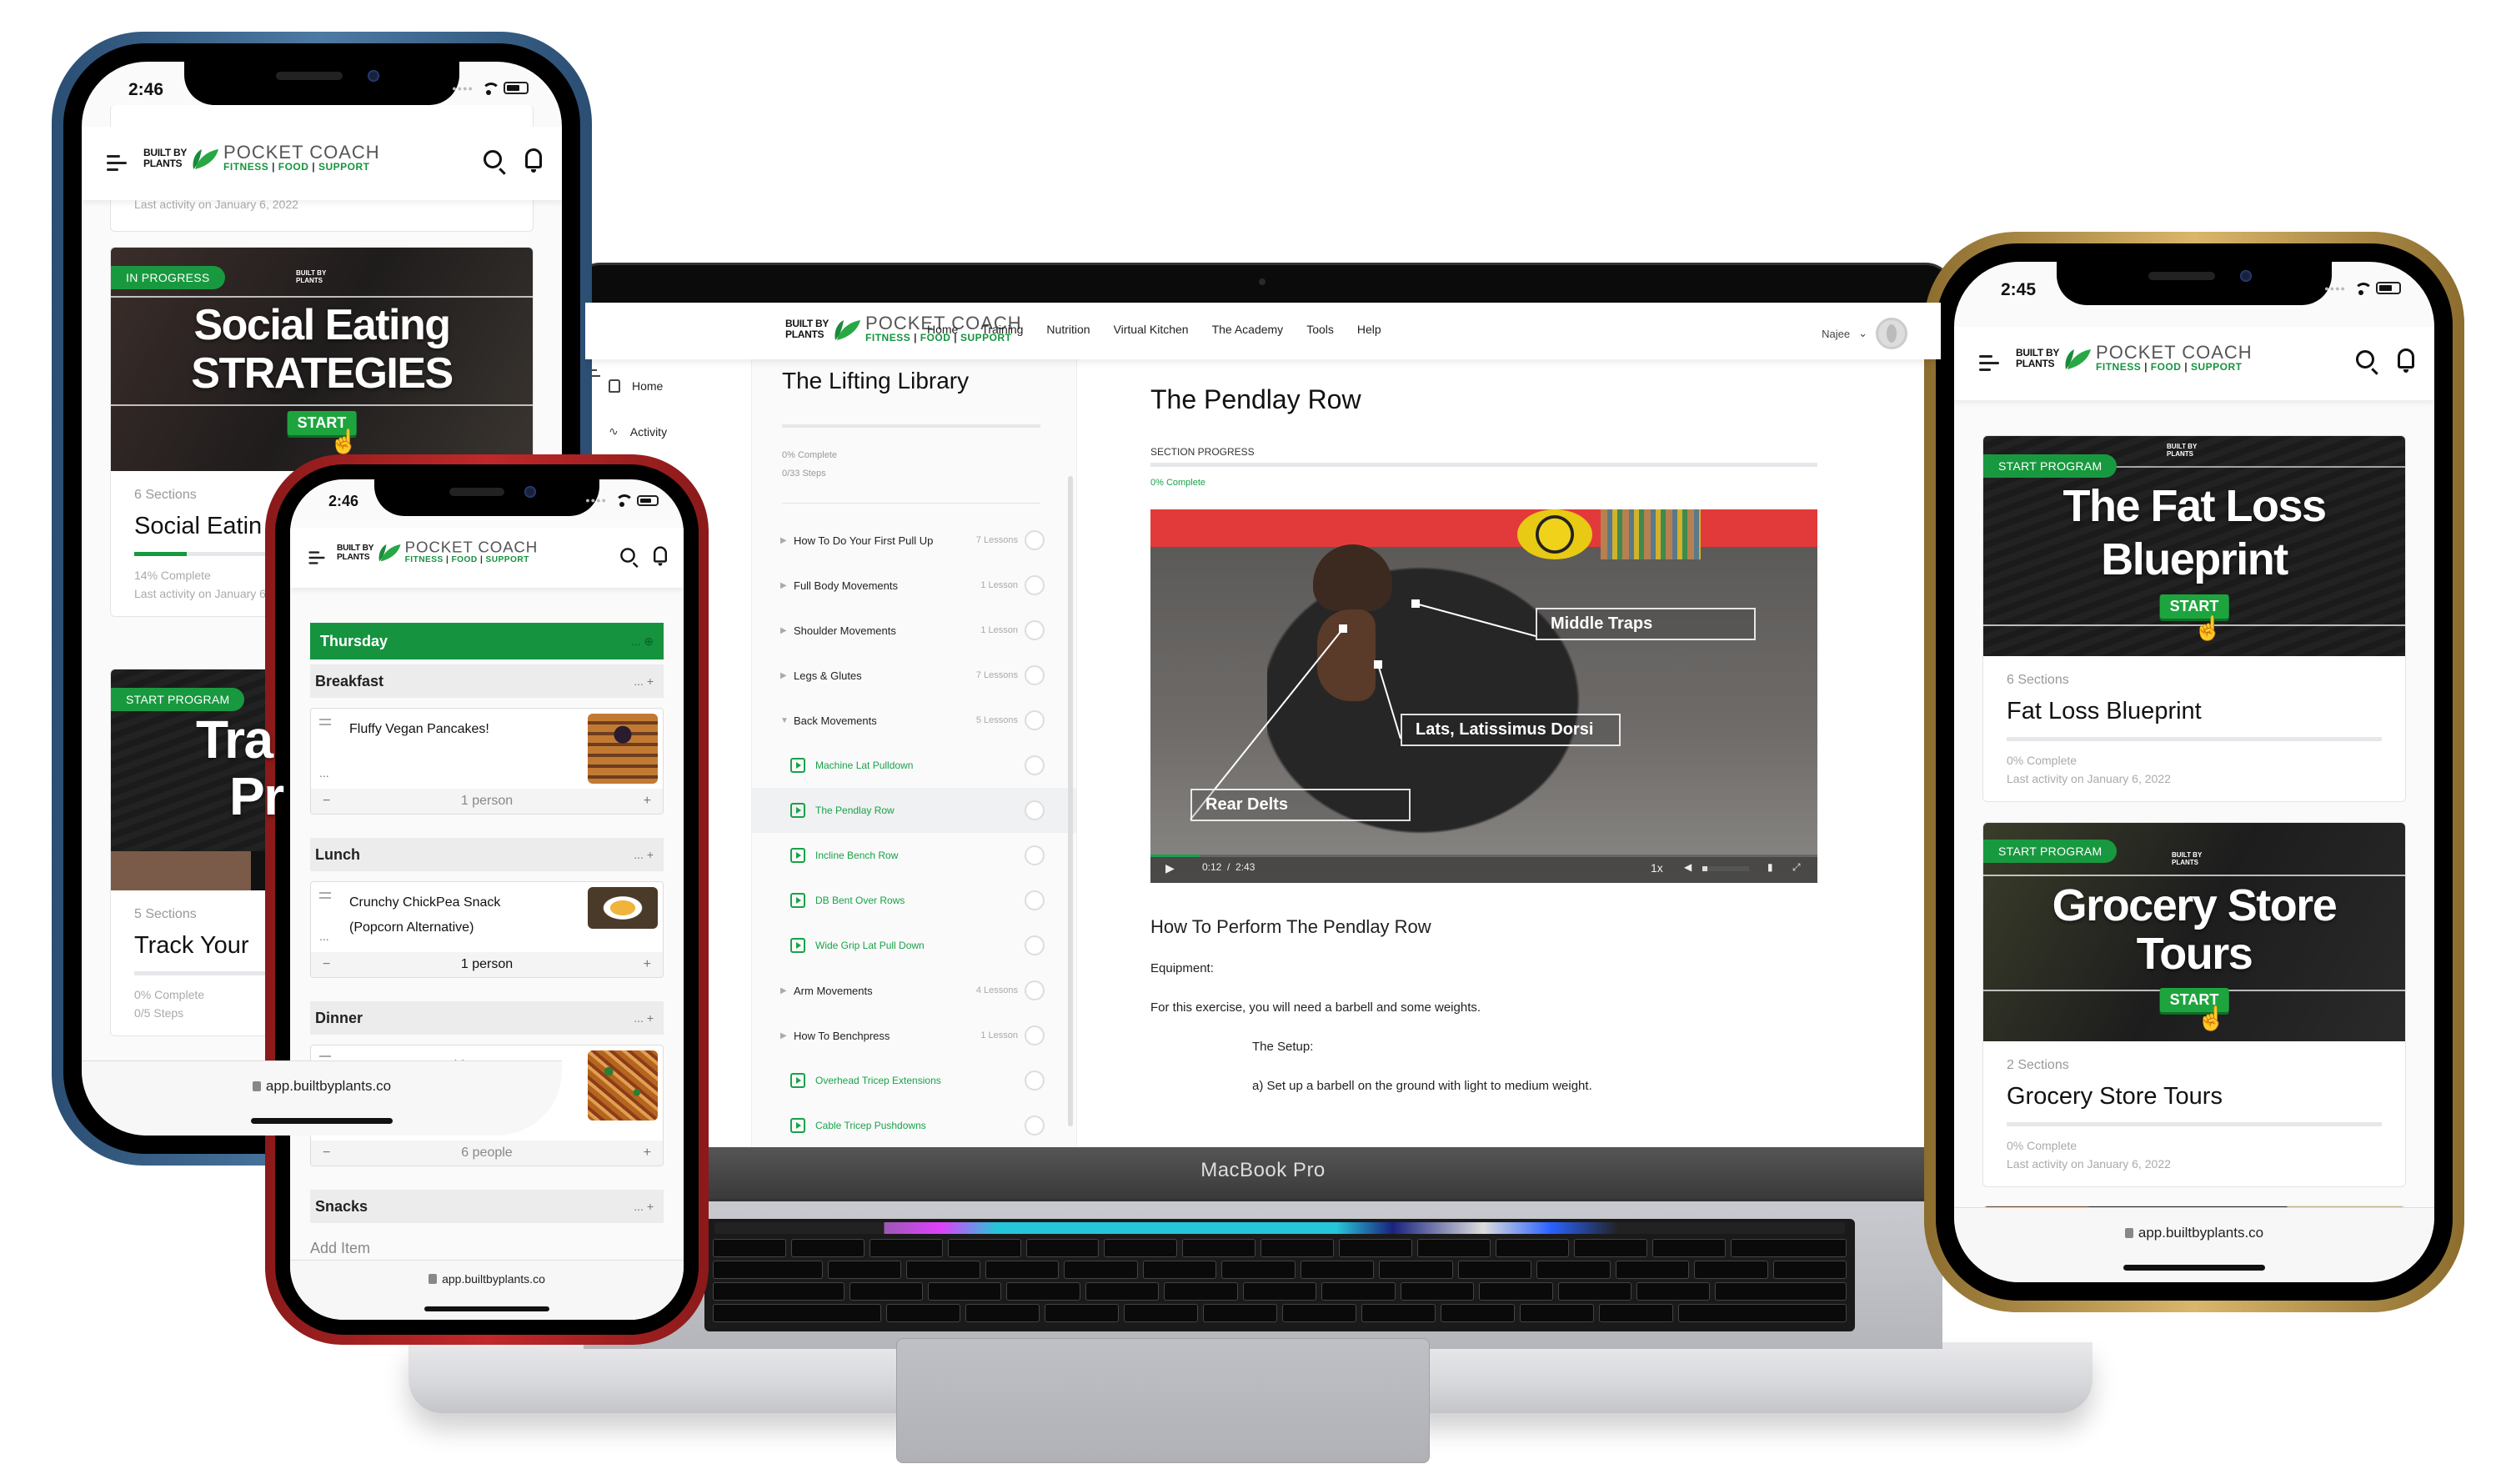  What do you see at coordinates (914, 990) in the screenshot?
I see `course-section-row: ▶ Arm Movements 4 Lessons` at bounding box center [914, 990].